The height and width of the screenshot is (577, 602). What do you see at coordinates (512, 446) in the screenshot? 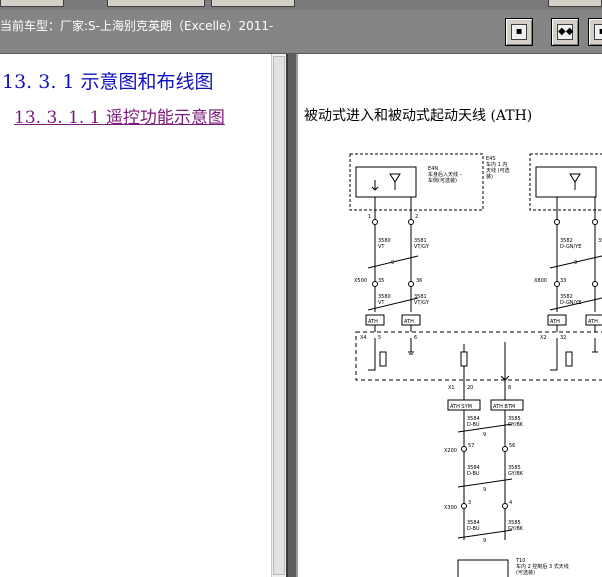
I see `pin-56: 56` at bounding box center [512, 446].